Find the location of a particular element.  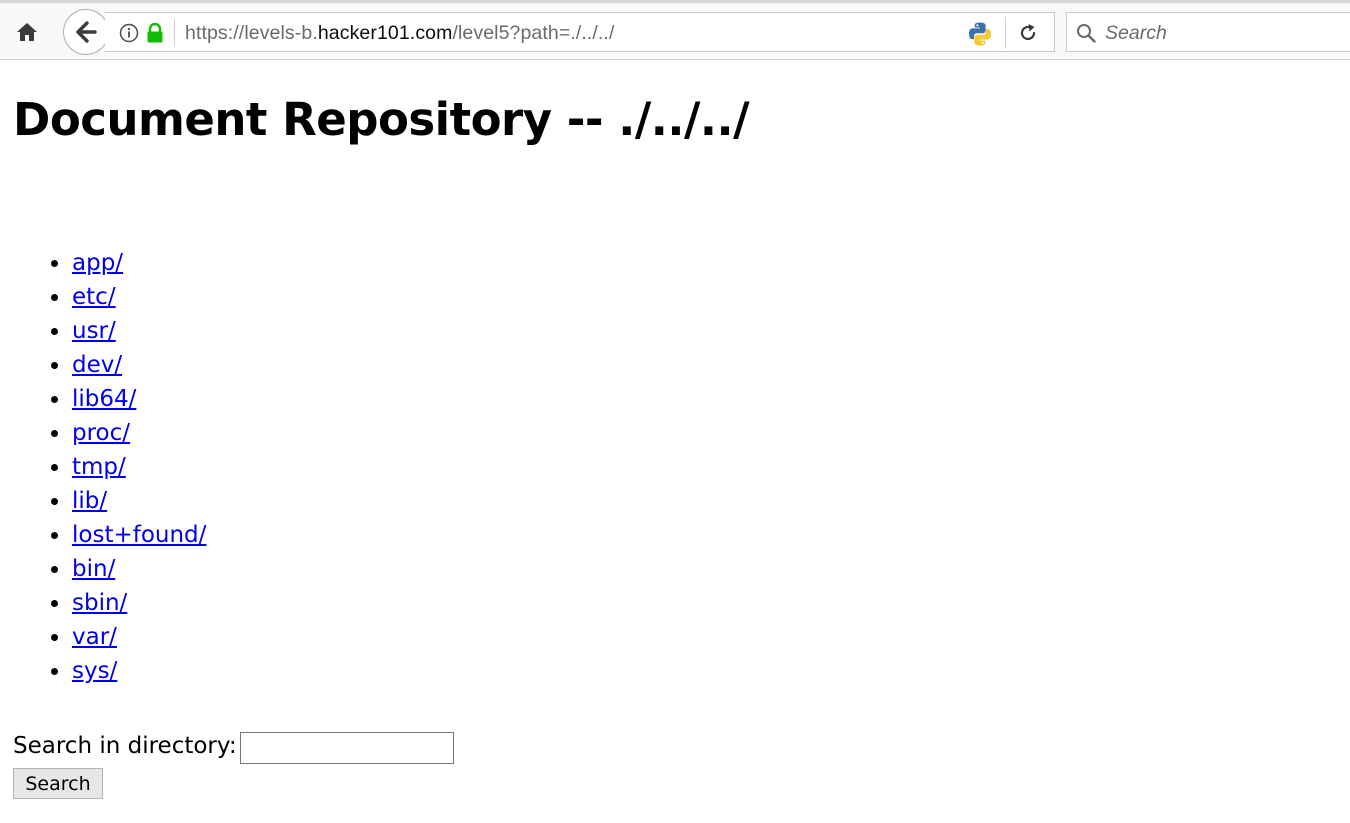

arrow-left-icon is located at coordinates (86, 32).